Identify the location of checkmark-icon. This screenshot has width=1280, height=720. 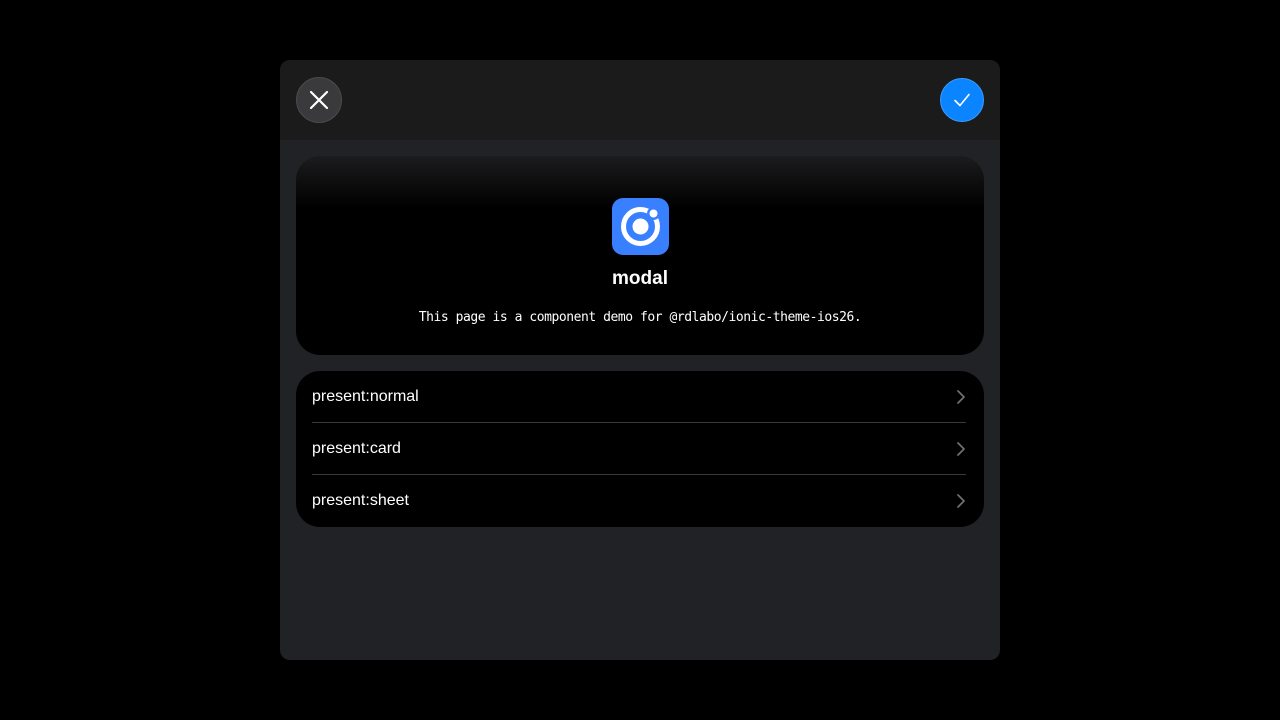
(962, 100).